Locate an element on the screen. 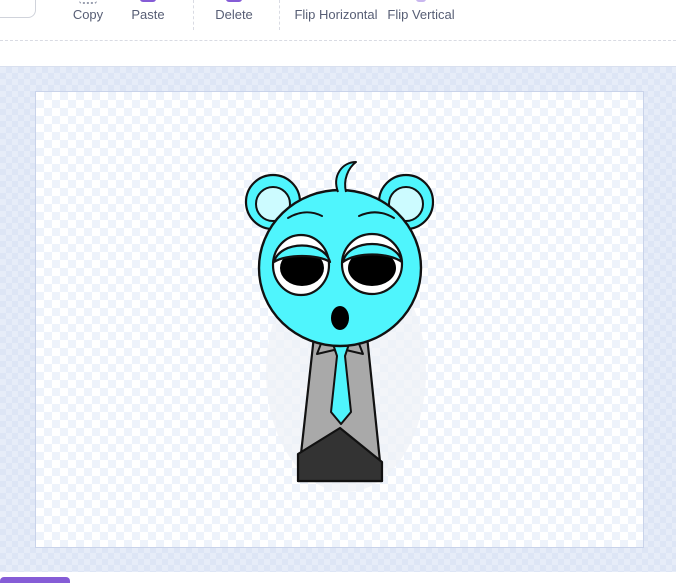 The image size is (676, 583). delete-label: Delete is located at coordinates (234, 14).